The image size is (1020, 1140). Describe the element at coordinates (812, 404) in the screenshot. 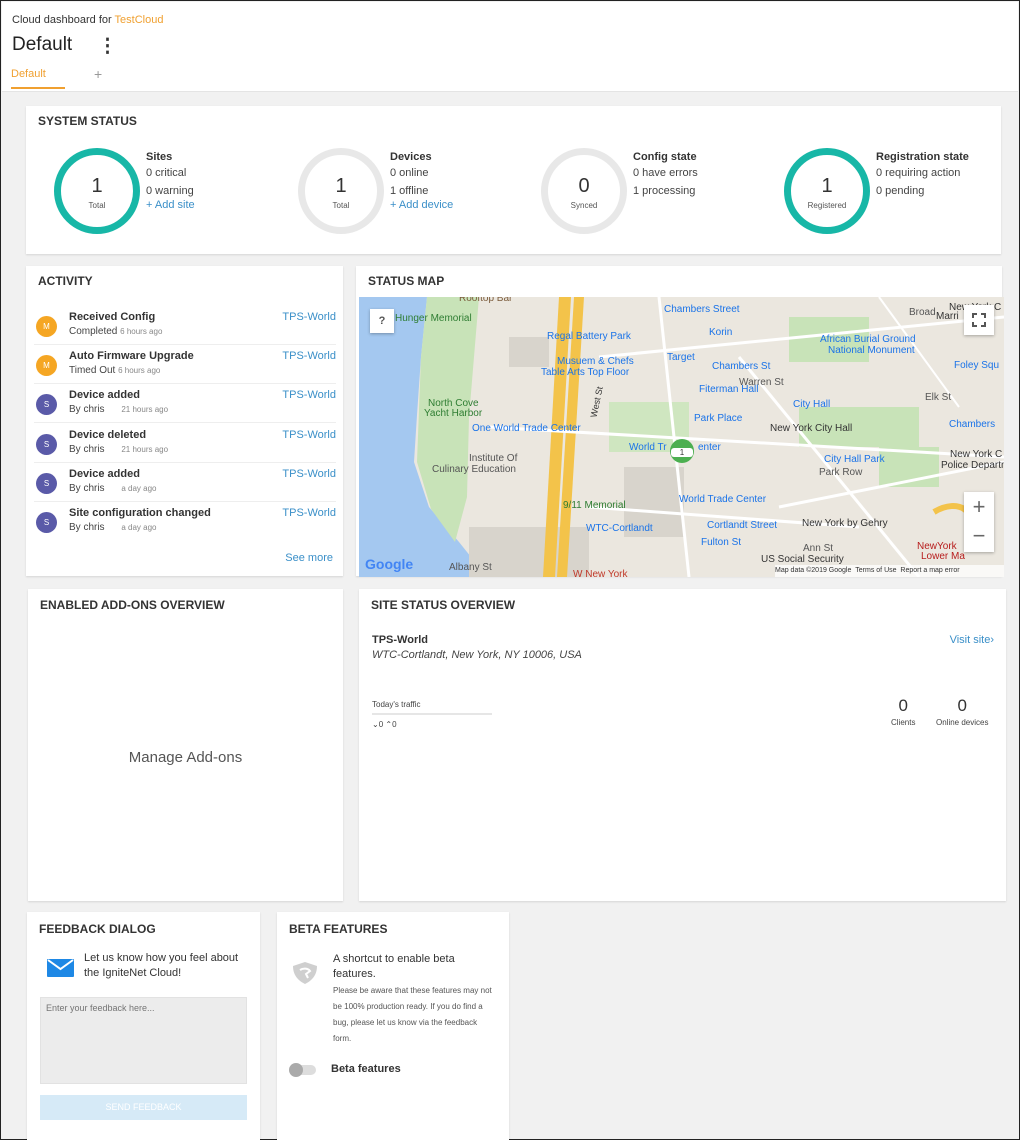

I see `map-label: City Hall` at that location.